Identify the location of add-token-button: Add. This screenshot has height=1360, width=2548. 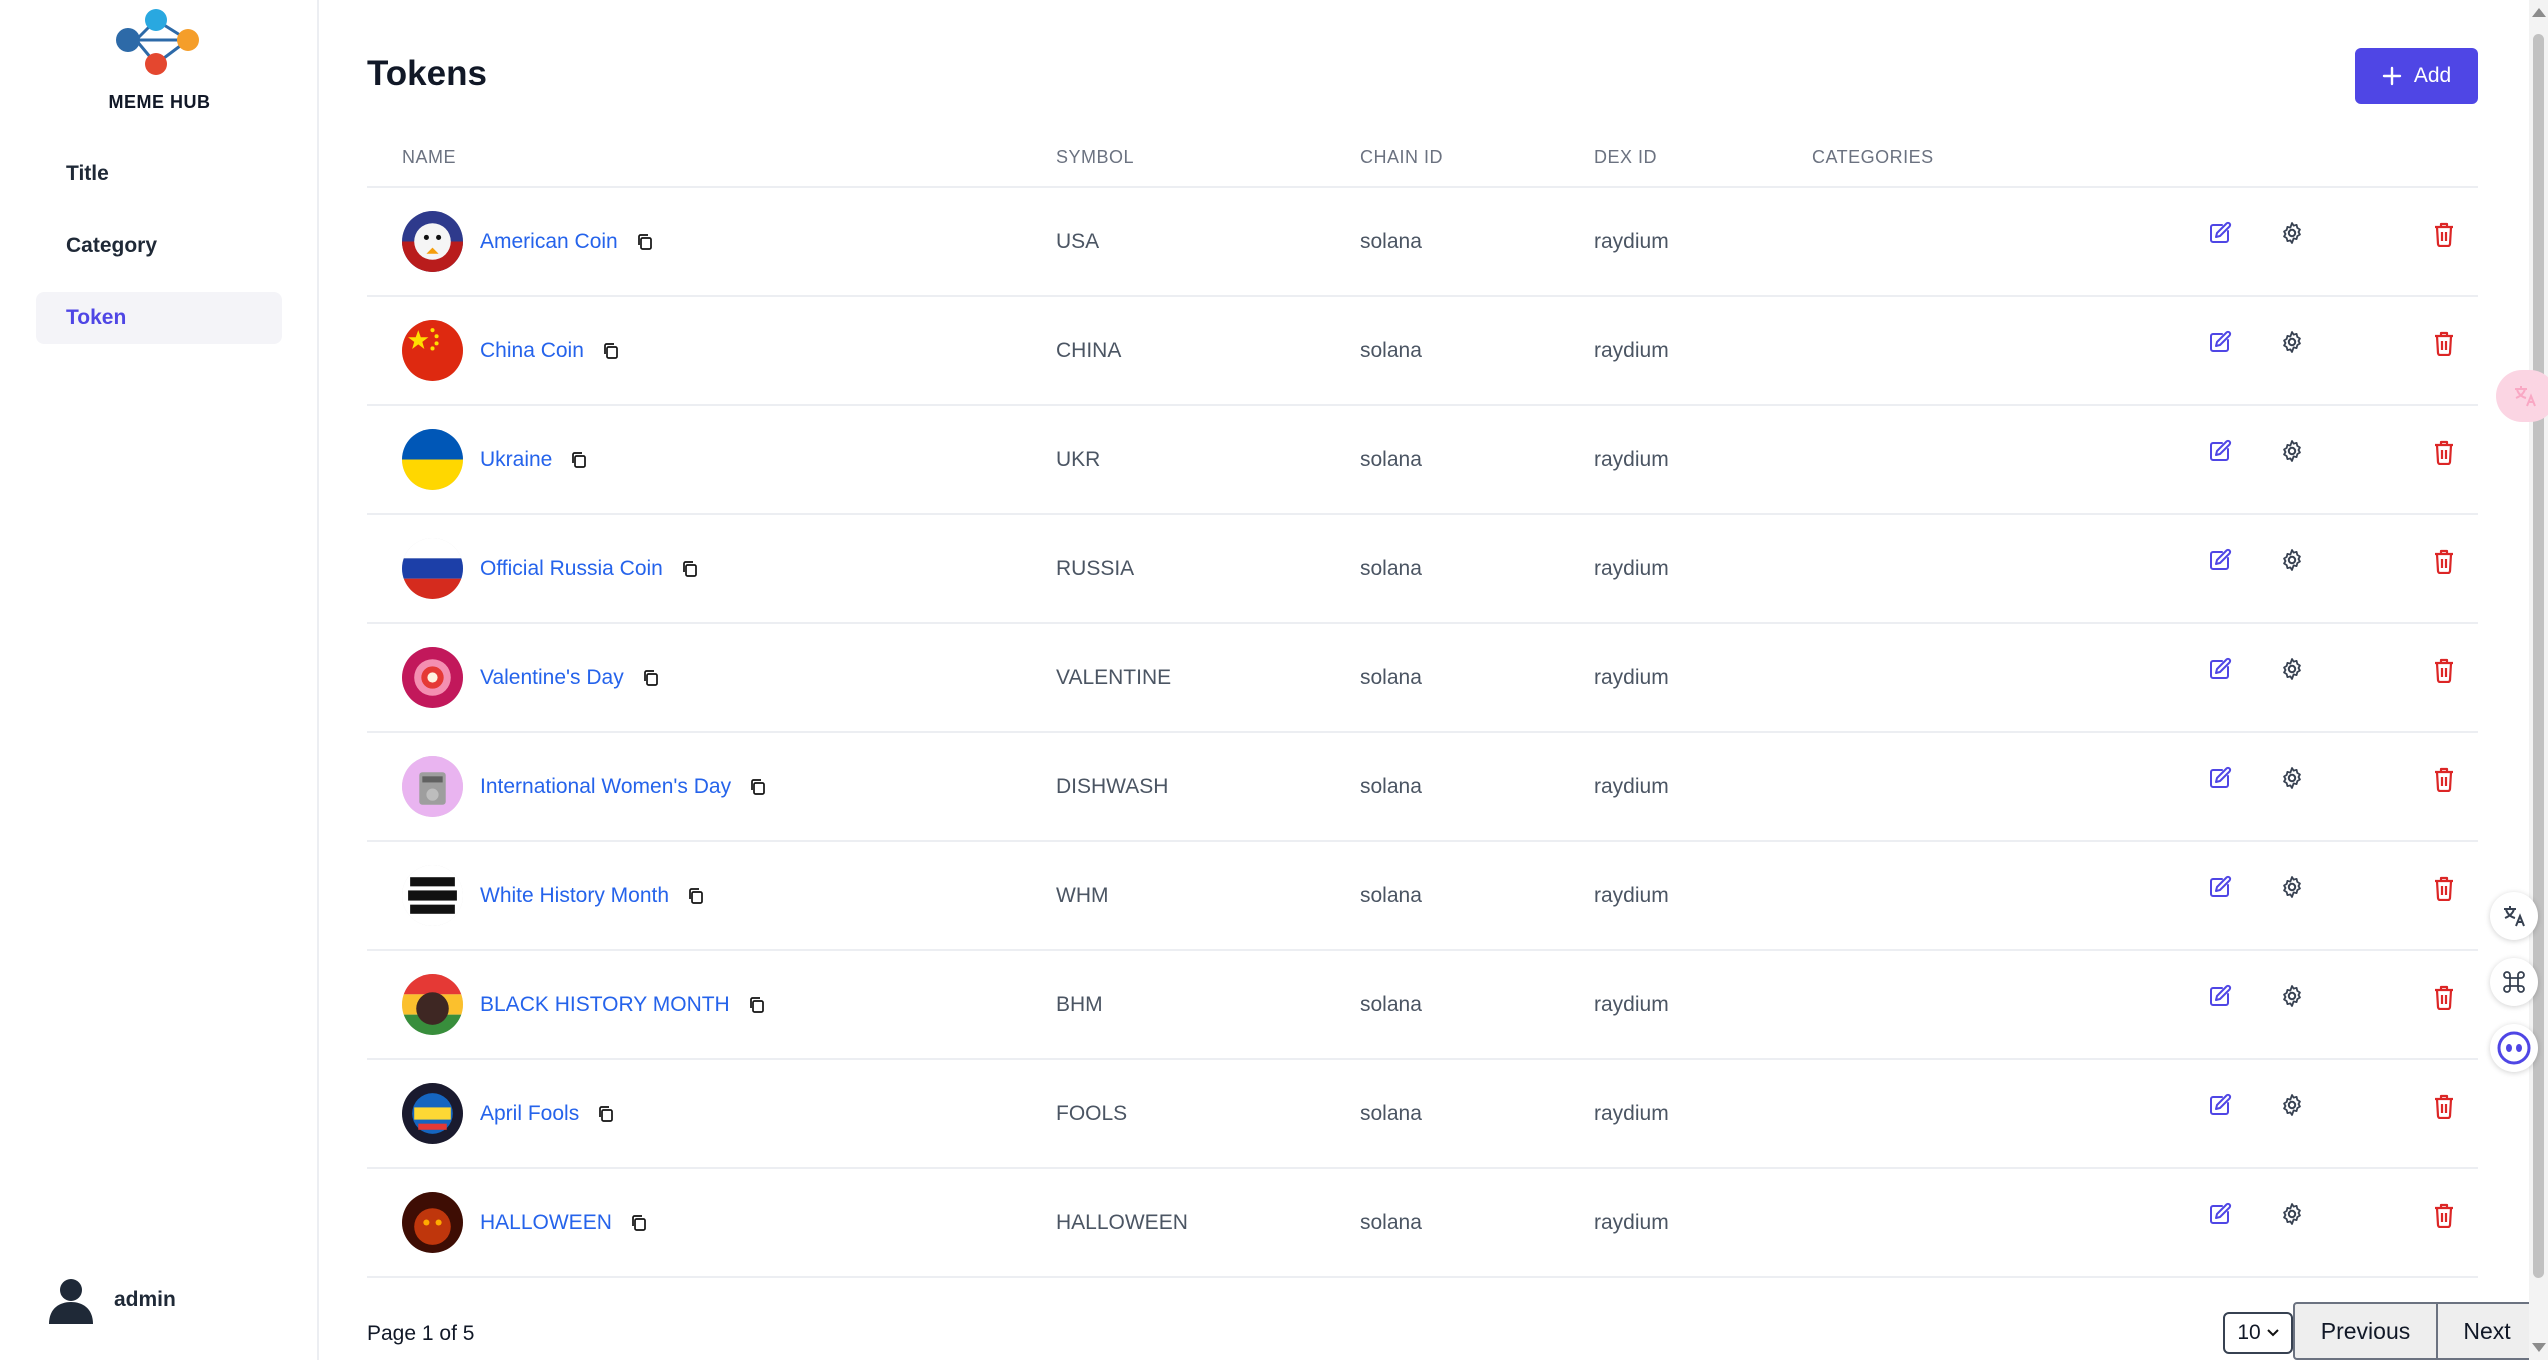
(2416, 76).